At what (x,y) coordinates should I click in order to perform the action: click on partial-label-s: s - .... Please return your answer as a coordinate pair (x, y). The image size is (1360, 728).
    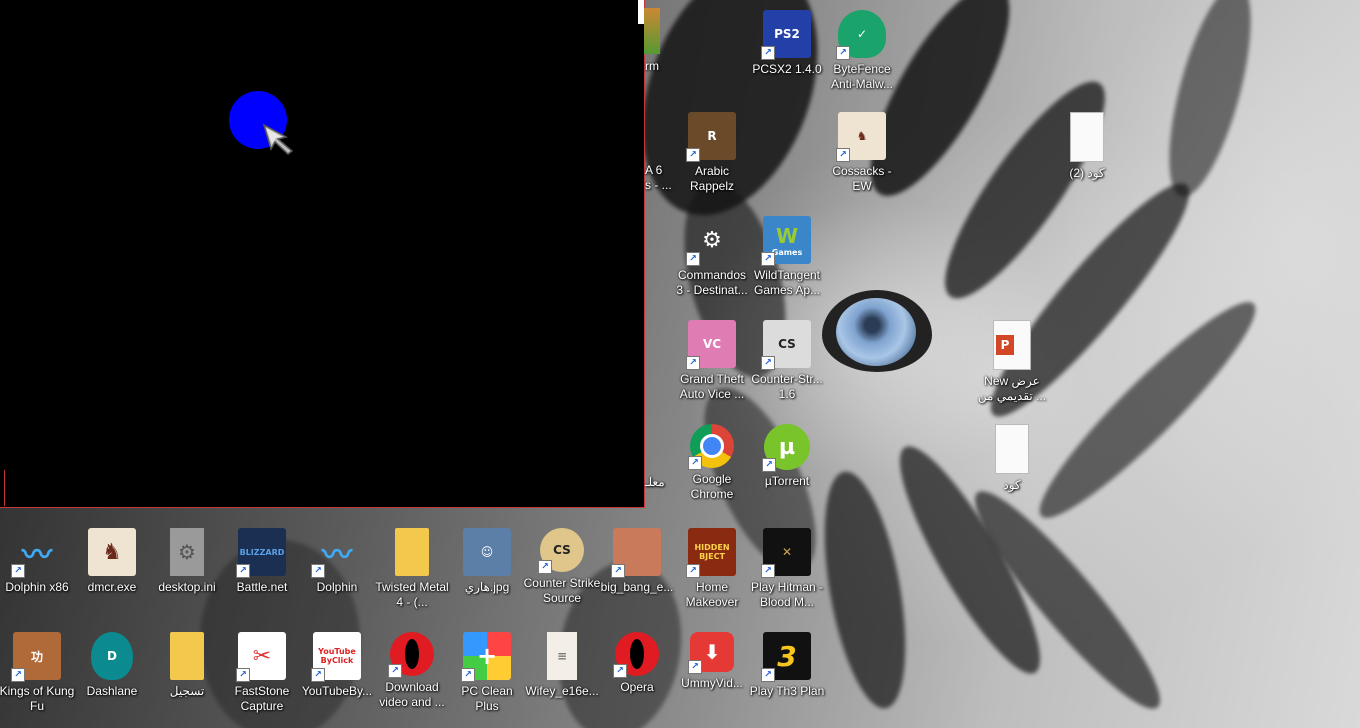
    Looking at the image, I should click on (658, 185).